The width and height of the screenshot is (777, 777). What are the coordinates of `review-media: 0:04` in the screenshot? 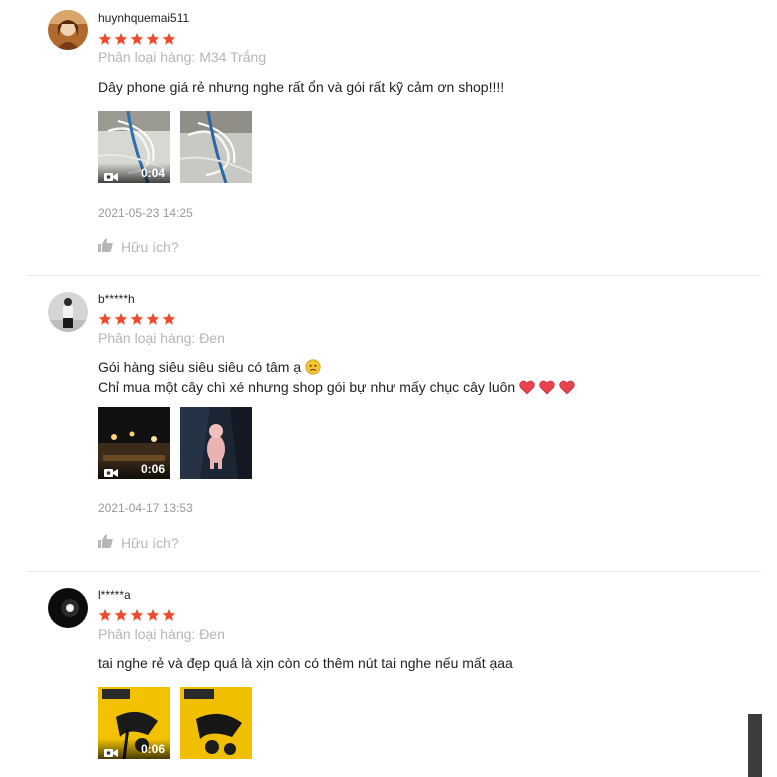 It's located at (175, 147).